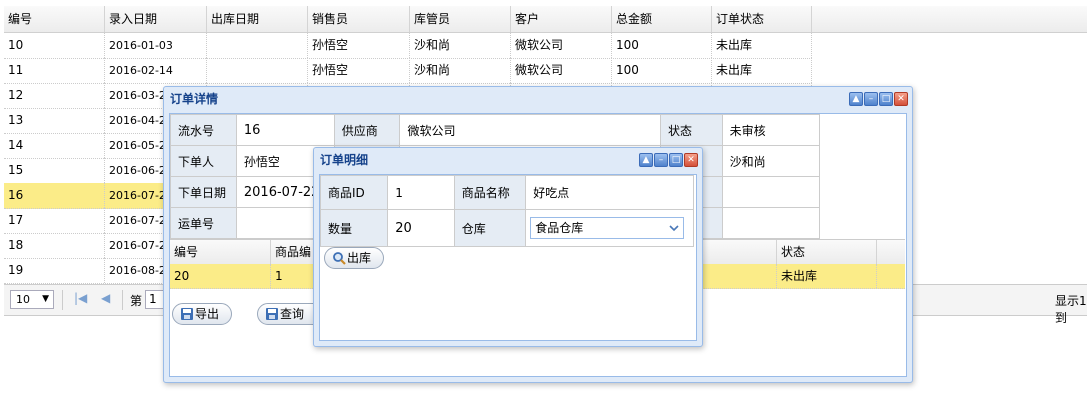 The height and width of the screenshot is (418, 1087). What do you see at coordinates (54, 145) in the screenshot?
I see `cell-id: 14` at bounding box center [54, 145].